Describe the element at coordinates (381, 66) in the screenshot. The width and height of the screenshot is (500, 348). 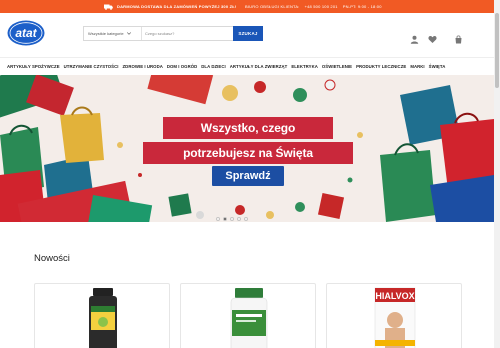
I see `nav-item-produkty-lecznicze: PRODUKTY LECZNICZE` at that location.